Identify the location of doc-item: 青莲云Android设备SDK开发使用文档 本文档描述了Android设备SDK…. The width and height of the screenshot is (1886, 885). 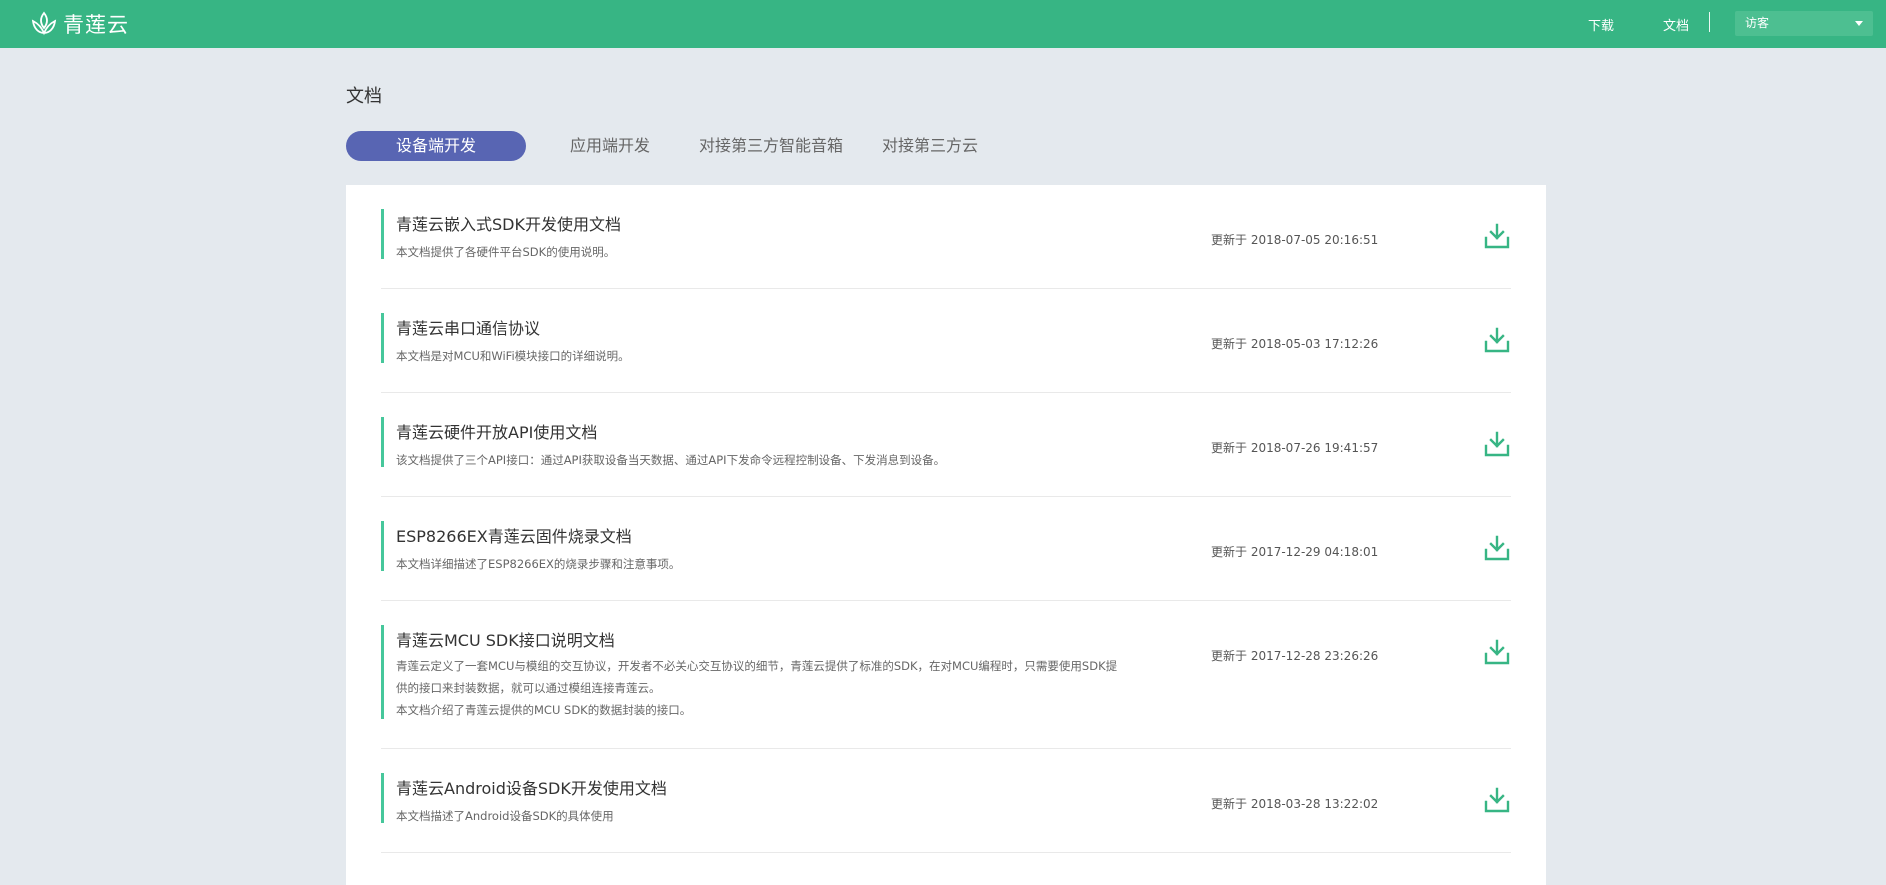
(946, 801).